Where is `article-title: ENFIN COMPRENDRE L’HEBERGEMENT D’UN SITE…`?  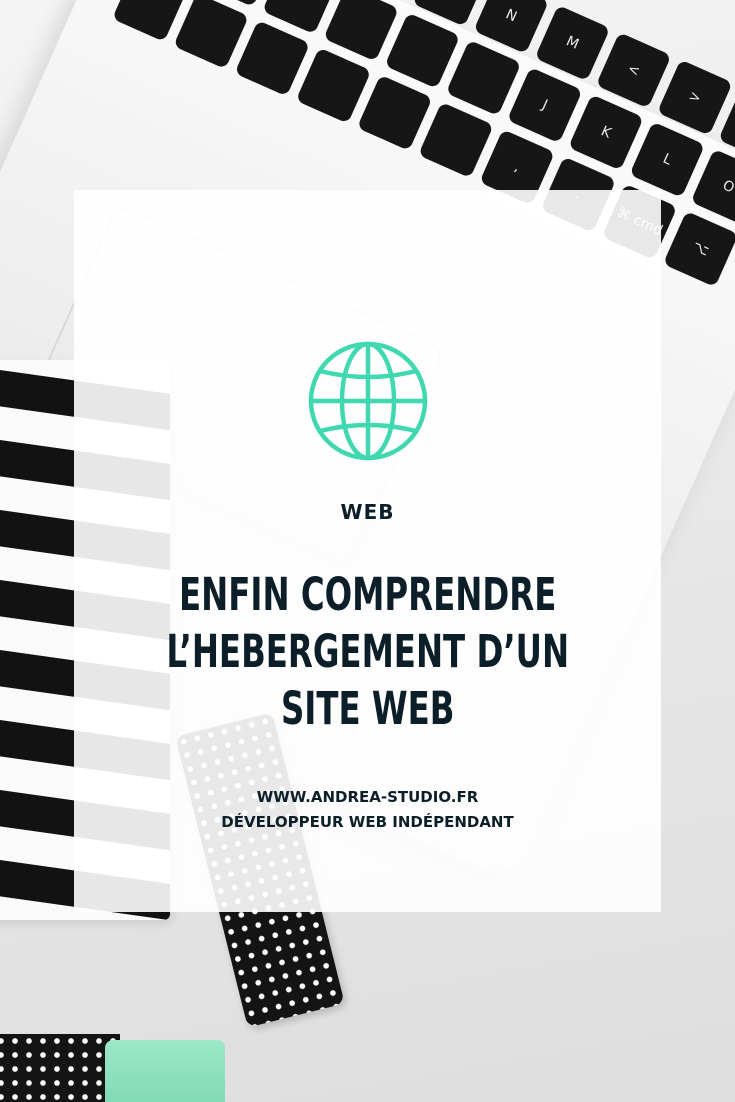 article-title: ENFIN COMPRENDRE L’HEBERGEMENT D’UN SITE… is located at coordinates (367, 651).